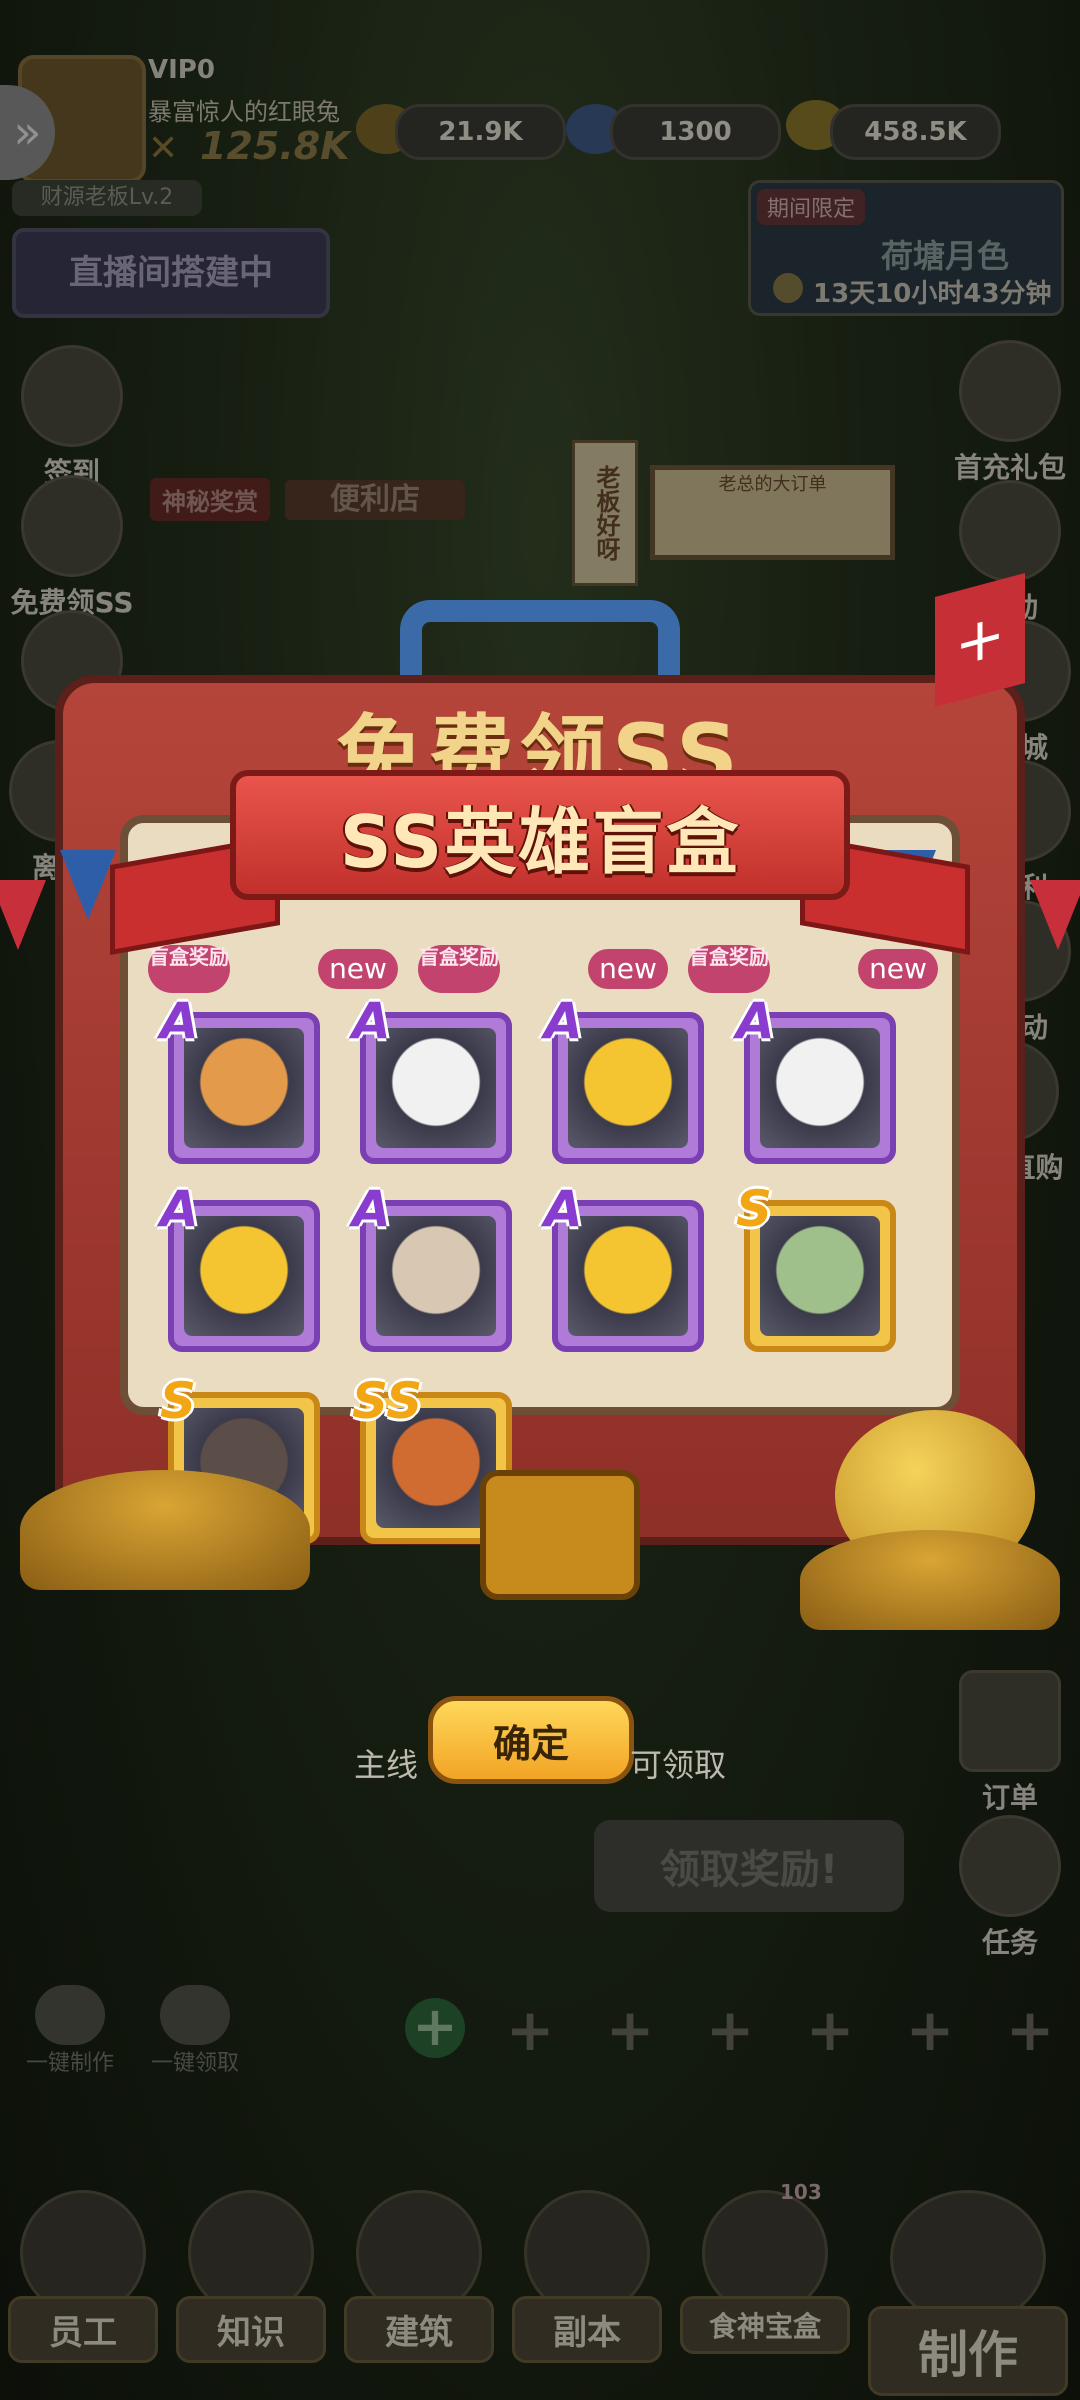 The image size is (1080, 2400). I want to click on hint-right: 可领取, so click(678, 1765).